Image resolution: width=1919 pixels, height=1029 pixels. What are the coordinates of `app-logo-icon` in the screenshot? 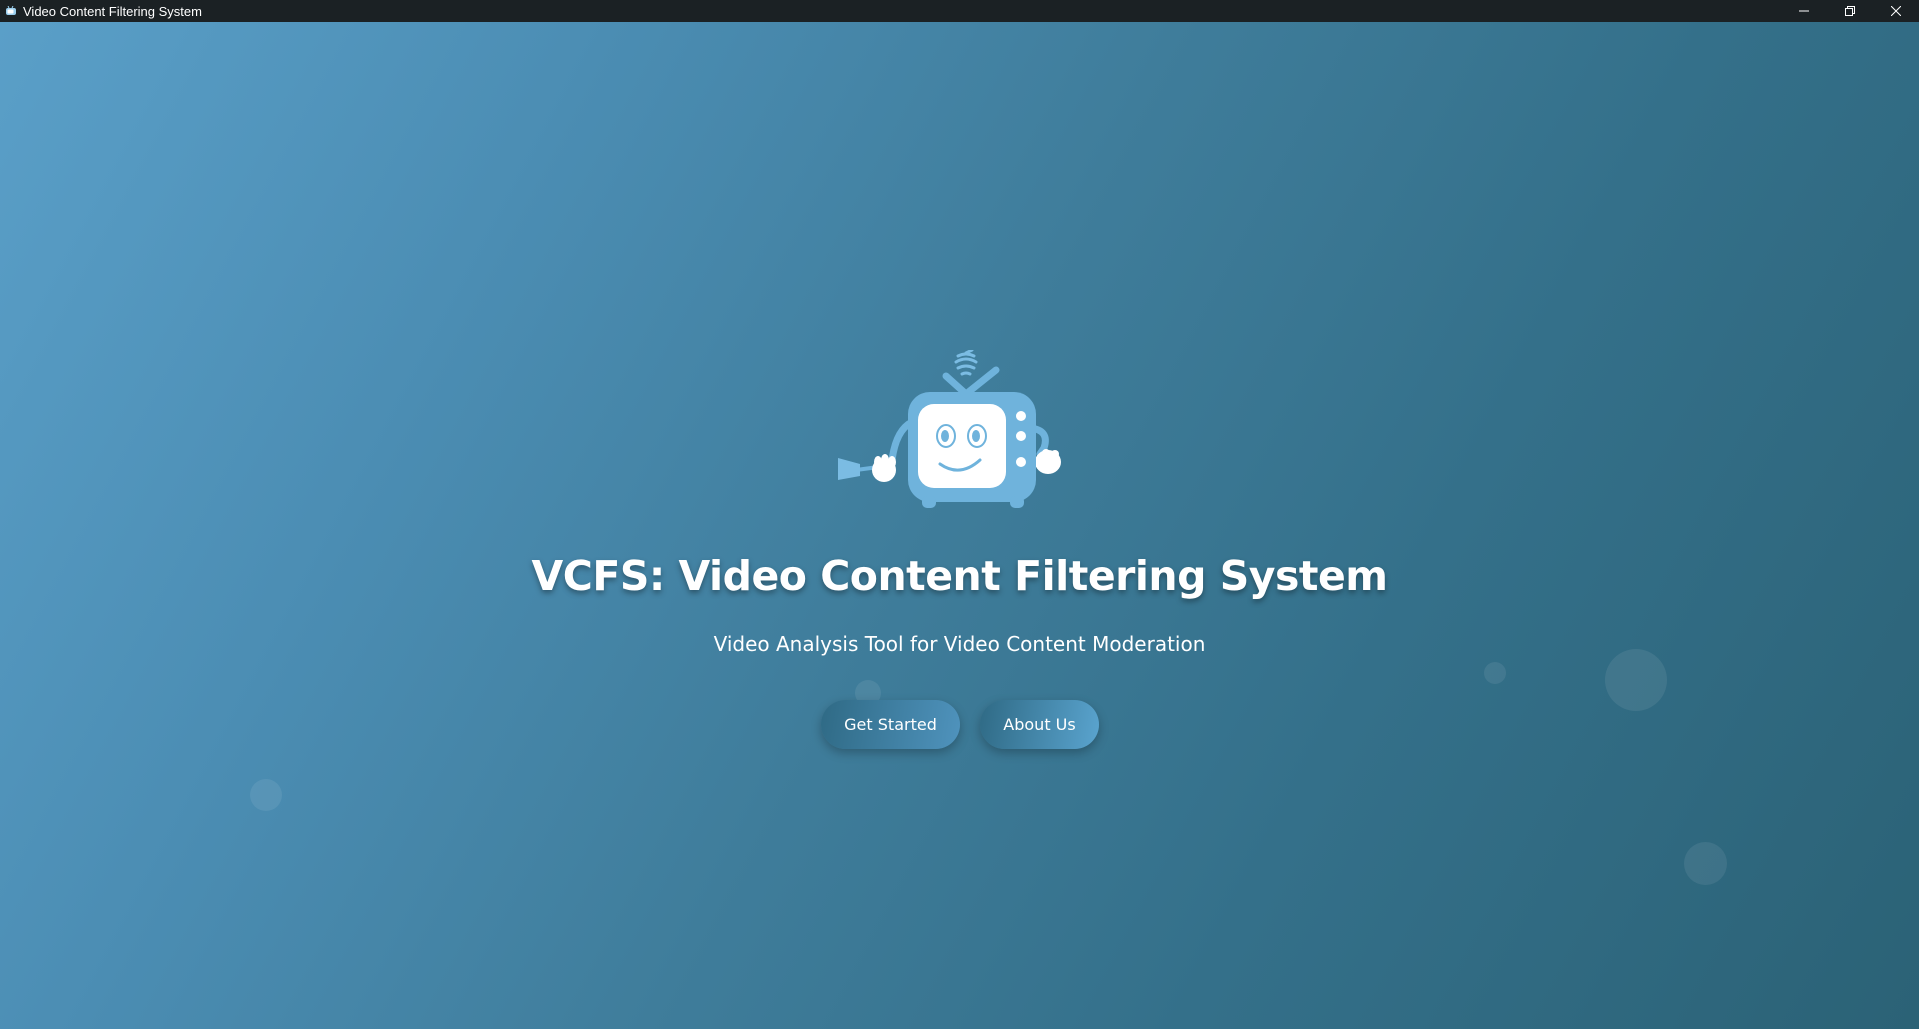 It's located at (11, 11).